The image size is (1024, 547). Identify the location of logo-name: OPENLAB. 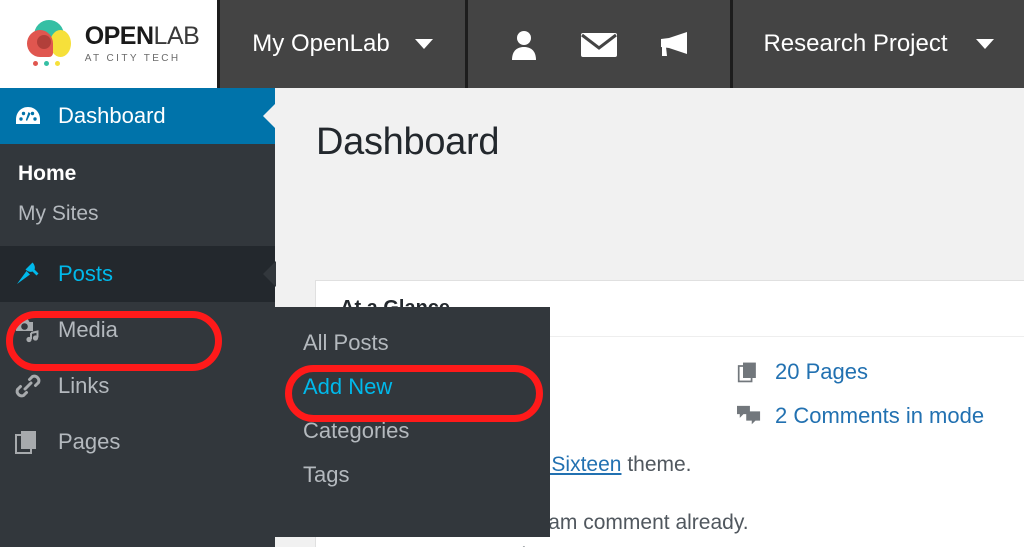
(142, 36).